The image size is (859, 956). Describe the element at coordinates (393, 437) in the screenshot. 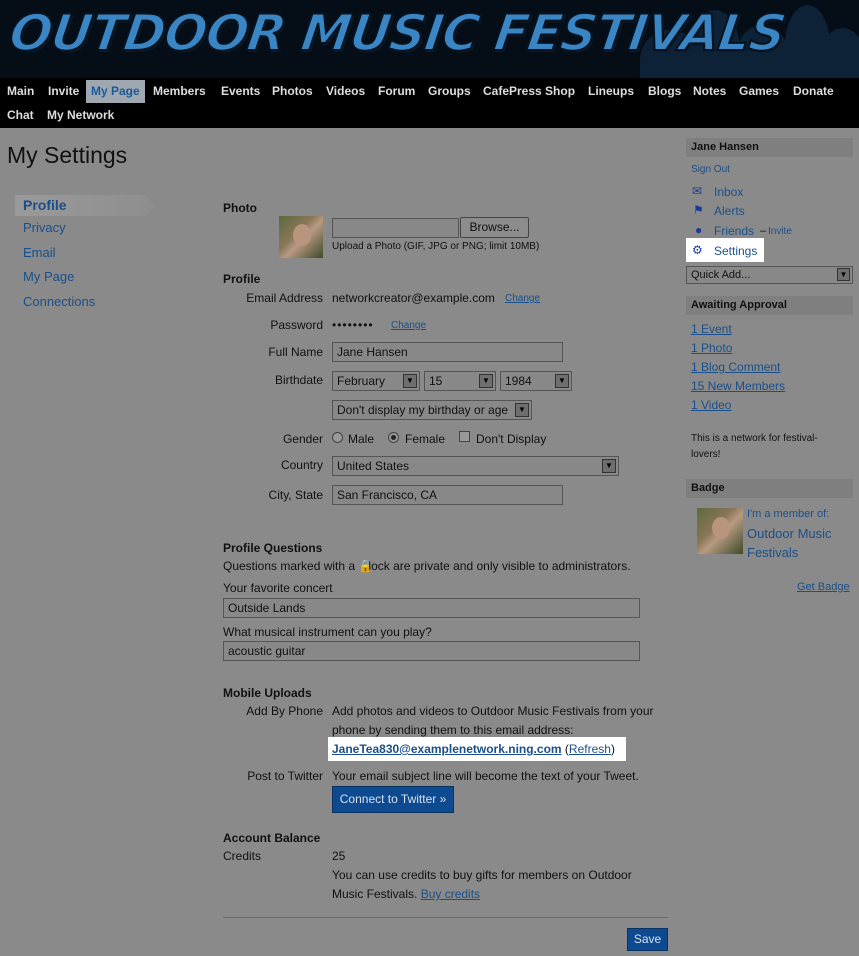

I see `gender-female-radio` at that location.